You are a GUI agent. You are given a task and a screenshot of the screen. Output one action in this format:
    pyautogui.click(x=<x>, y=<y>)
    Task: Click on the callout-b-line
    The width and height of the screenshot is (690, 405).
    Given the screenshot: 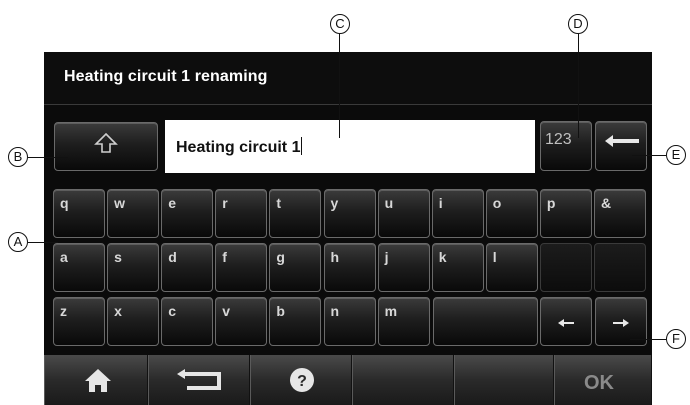 What is the action you would take?
    pyautogui.click(x=48, y=157)
    